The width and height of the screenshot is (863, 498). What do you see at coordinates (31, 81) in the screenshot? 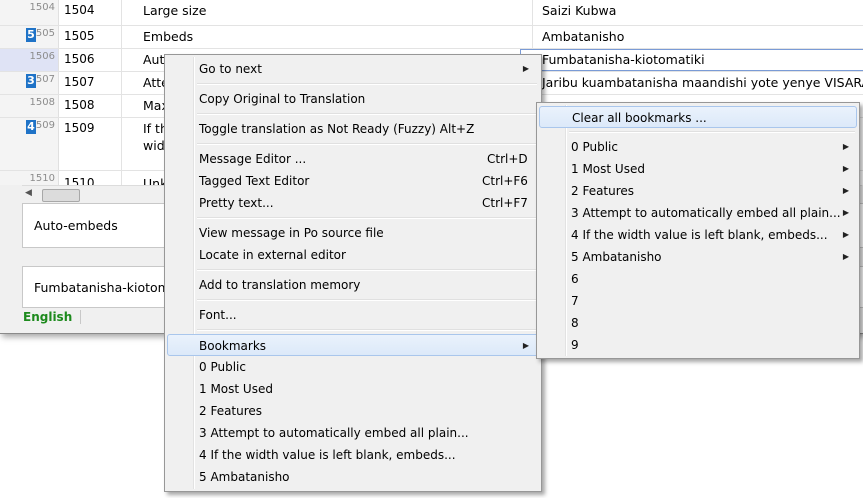
I see `bookmark-badge: 3` at bounding box center [31, 81].